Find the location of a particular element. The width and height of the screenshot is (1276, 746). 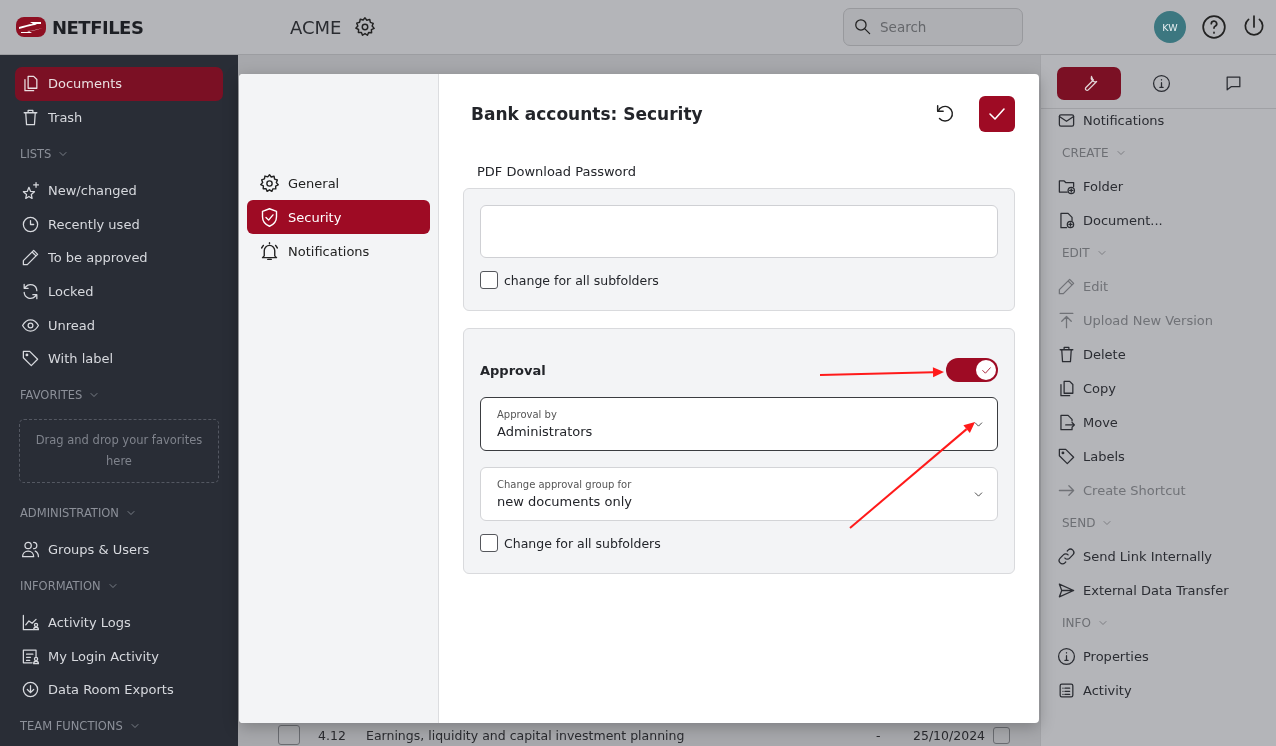

move-icon is located at coordinates (1066, 422).